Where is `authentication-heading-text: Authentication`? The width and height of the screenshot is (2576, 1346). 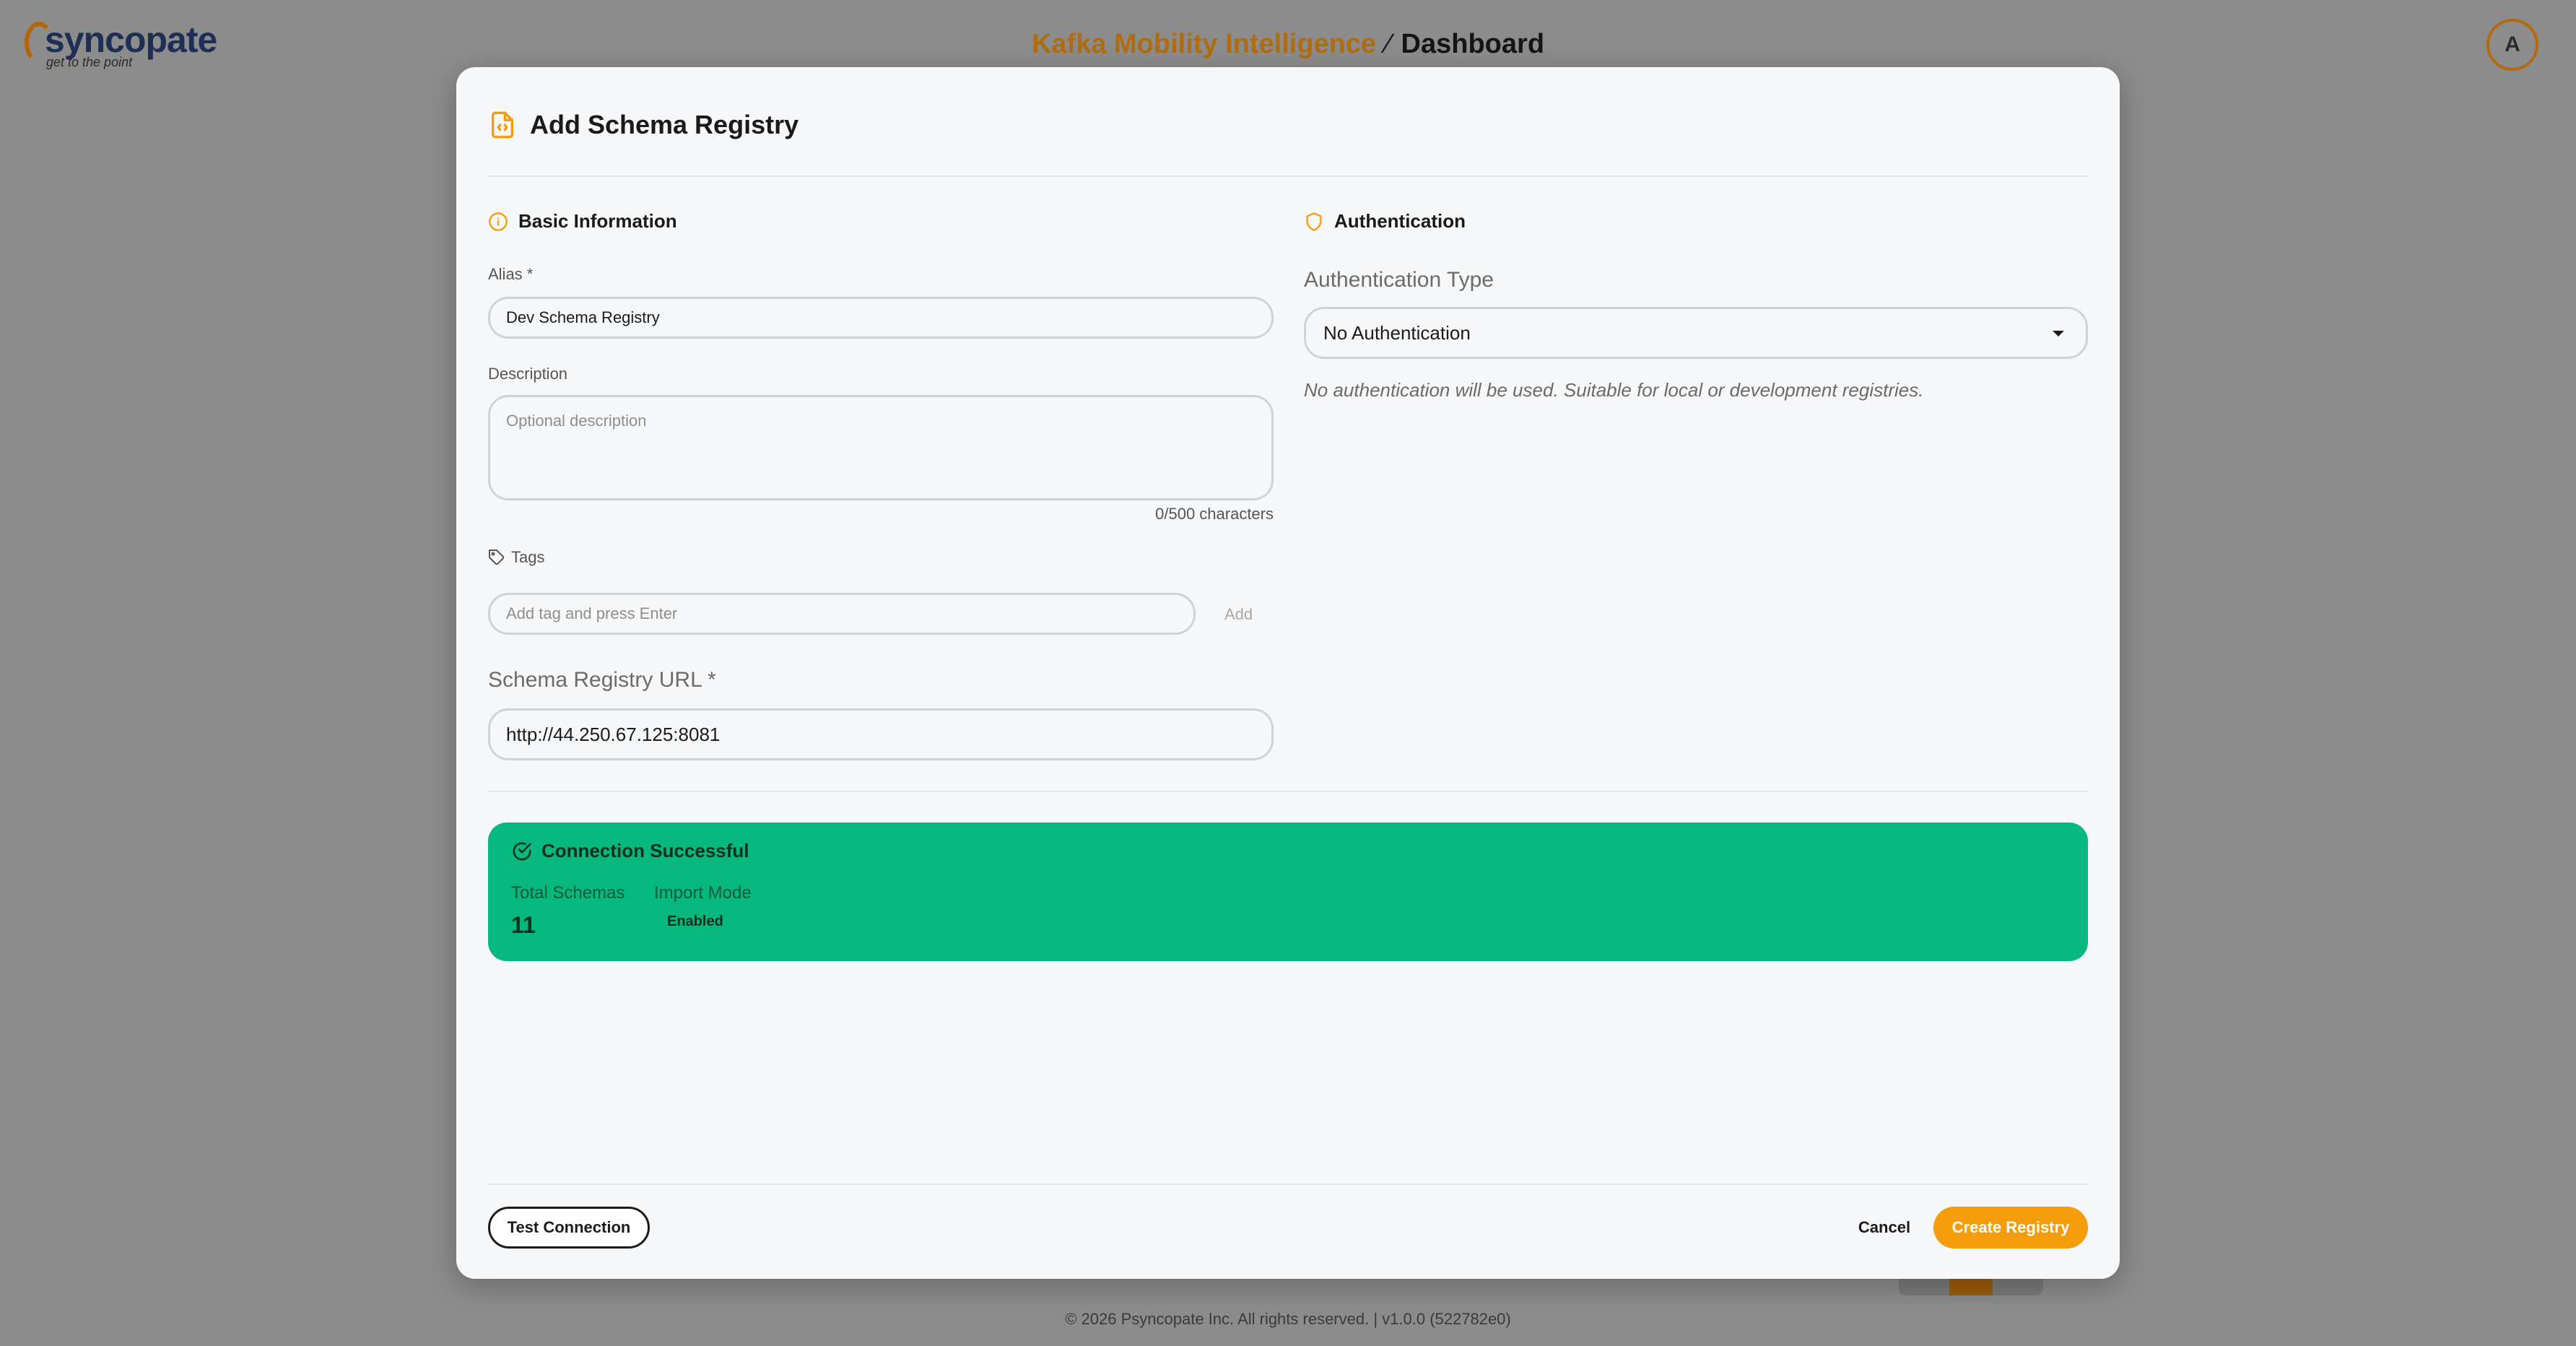 authentication-heading-text: Authentication is located at coordinates (1400, 221).